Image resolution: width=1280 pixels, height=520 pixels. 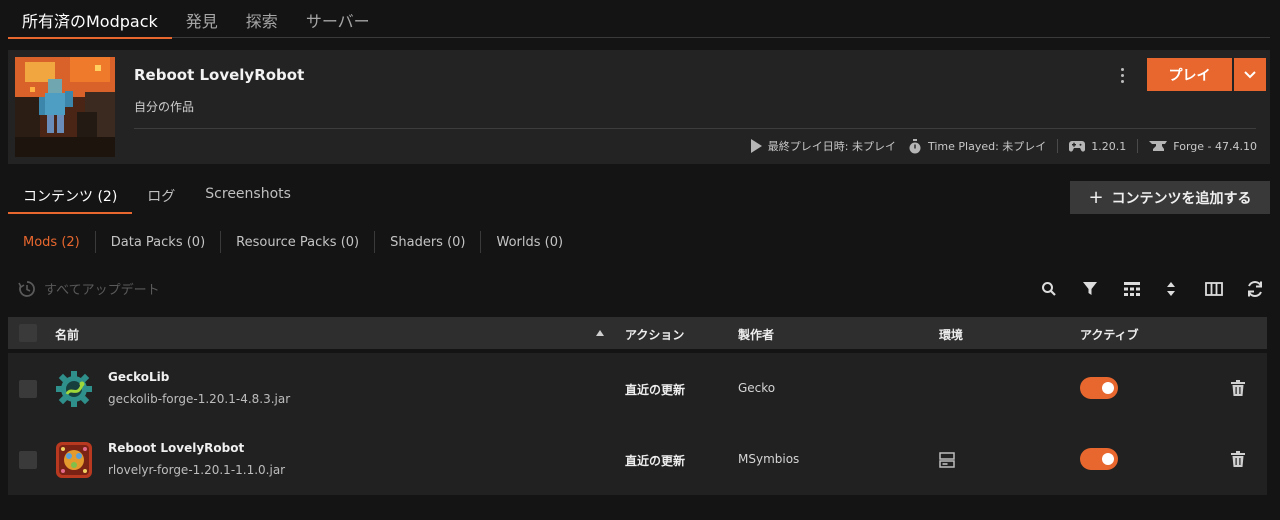 I want to click on filter-worlds: Worlds (0), so click(x=529, y=242).